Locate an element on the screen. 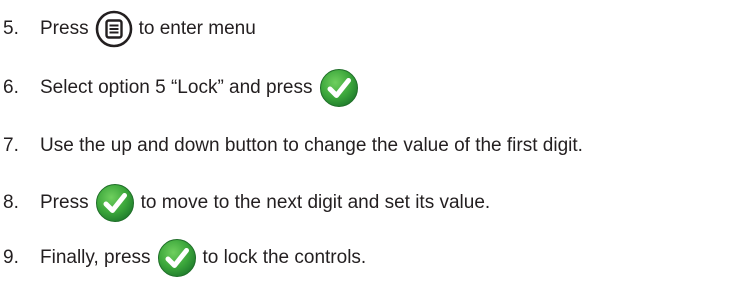  step-text-before: Select option 5 “Lock” and press is located at coordinates (176, 87).